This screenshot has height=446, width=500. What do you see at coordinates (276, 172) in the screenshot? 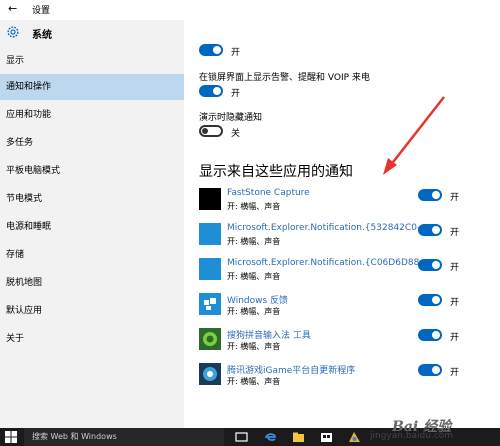
I see `section-title: 显示来自这些应用的通知` at bounding box center [276, 172].